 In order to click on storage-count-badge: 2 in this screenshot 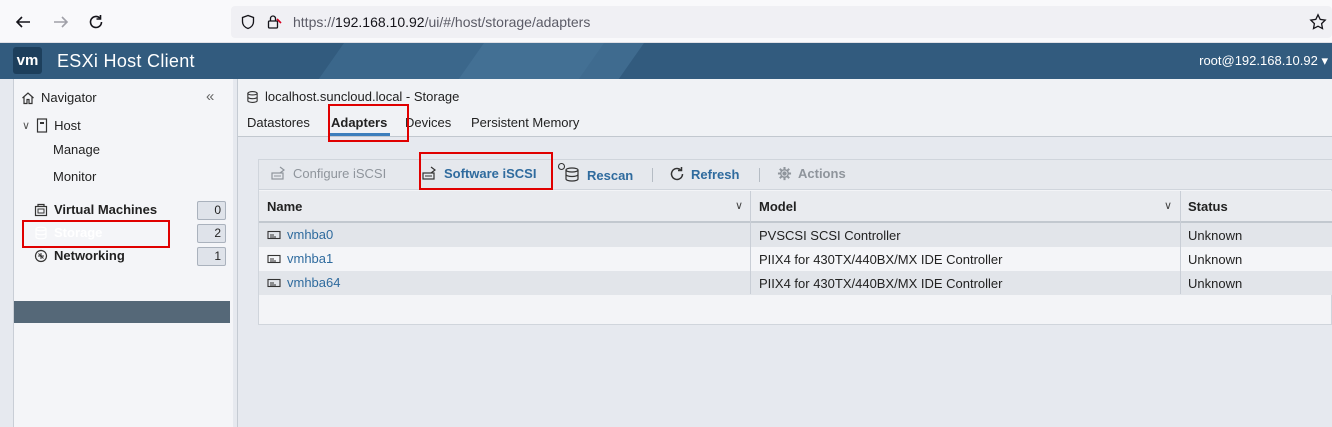, I will do `click(211, 233)`.